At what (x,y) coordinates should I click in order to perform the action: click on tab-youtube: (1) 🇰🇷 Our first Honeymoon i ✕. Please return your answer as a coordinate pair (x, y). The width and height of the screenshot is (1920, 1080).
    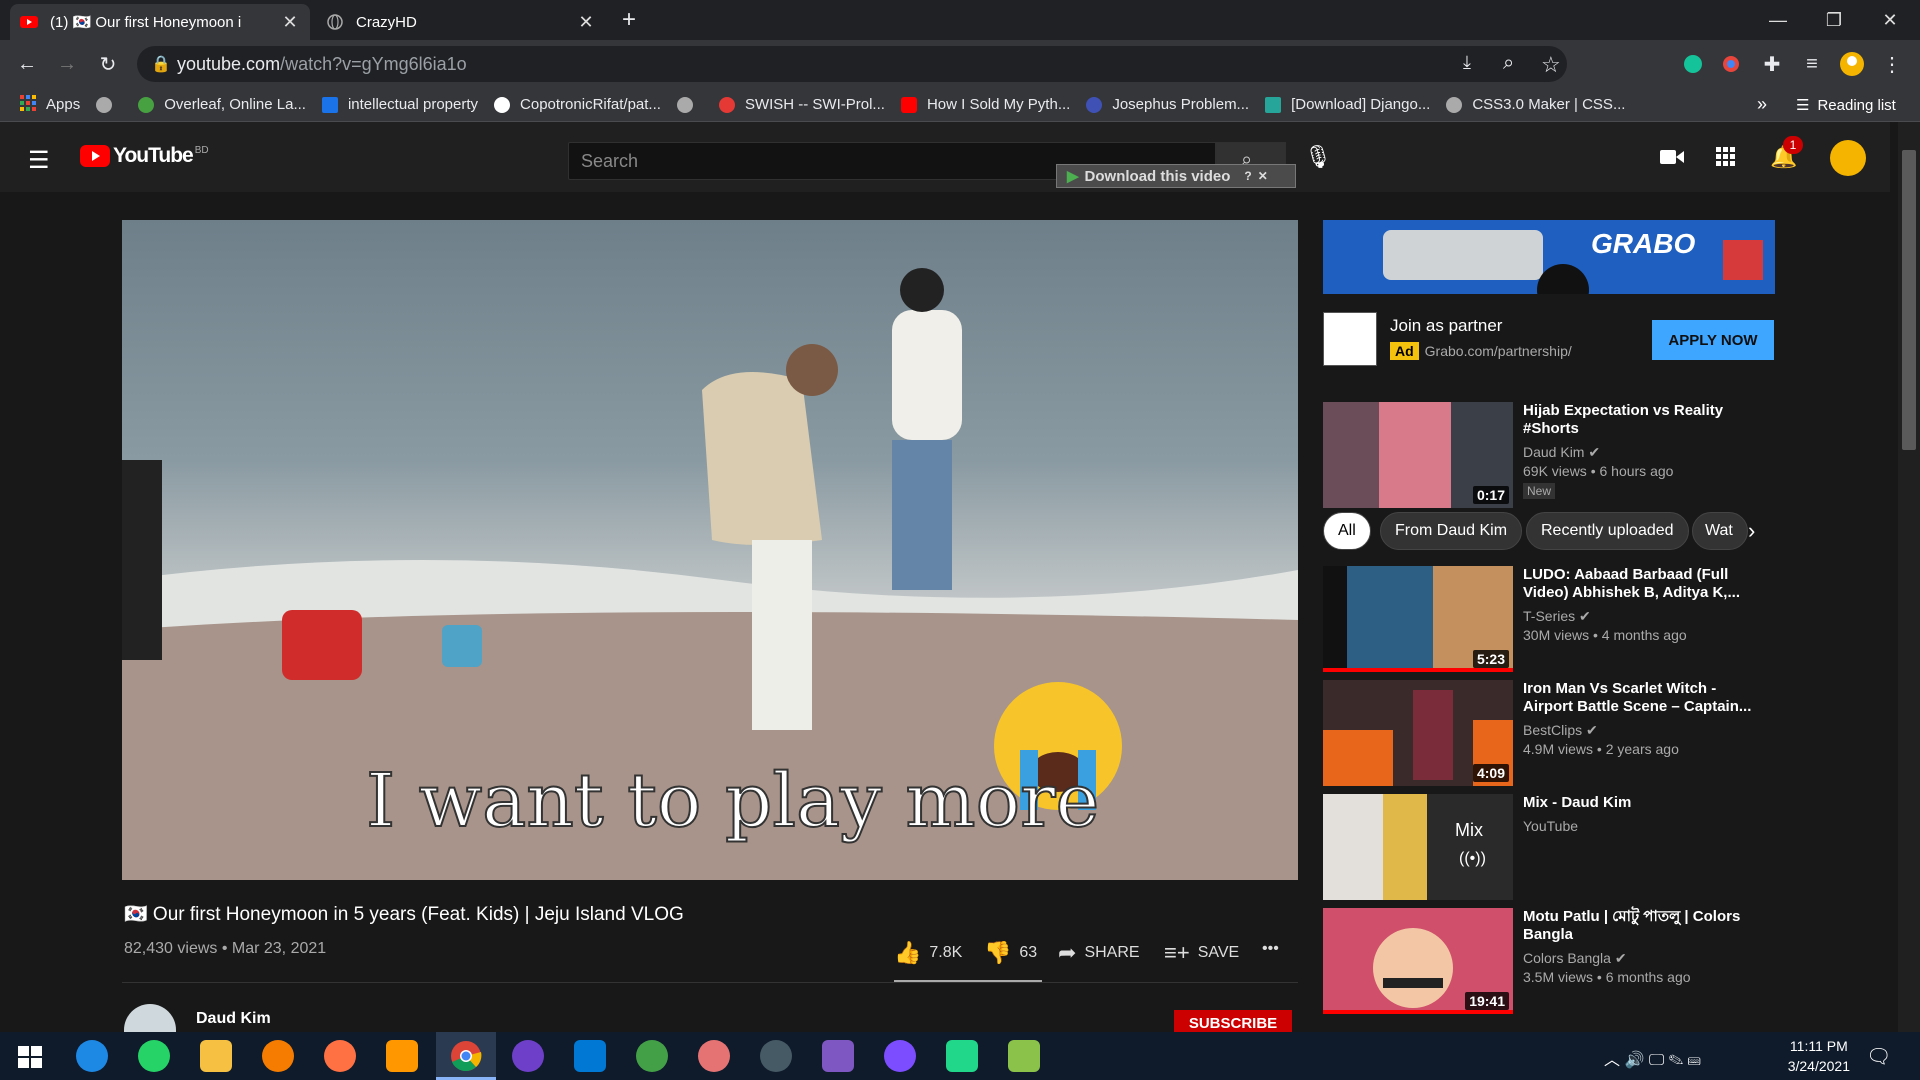
    Looking at the image, I should click on (160, 22).